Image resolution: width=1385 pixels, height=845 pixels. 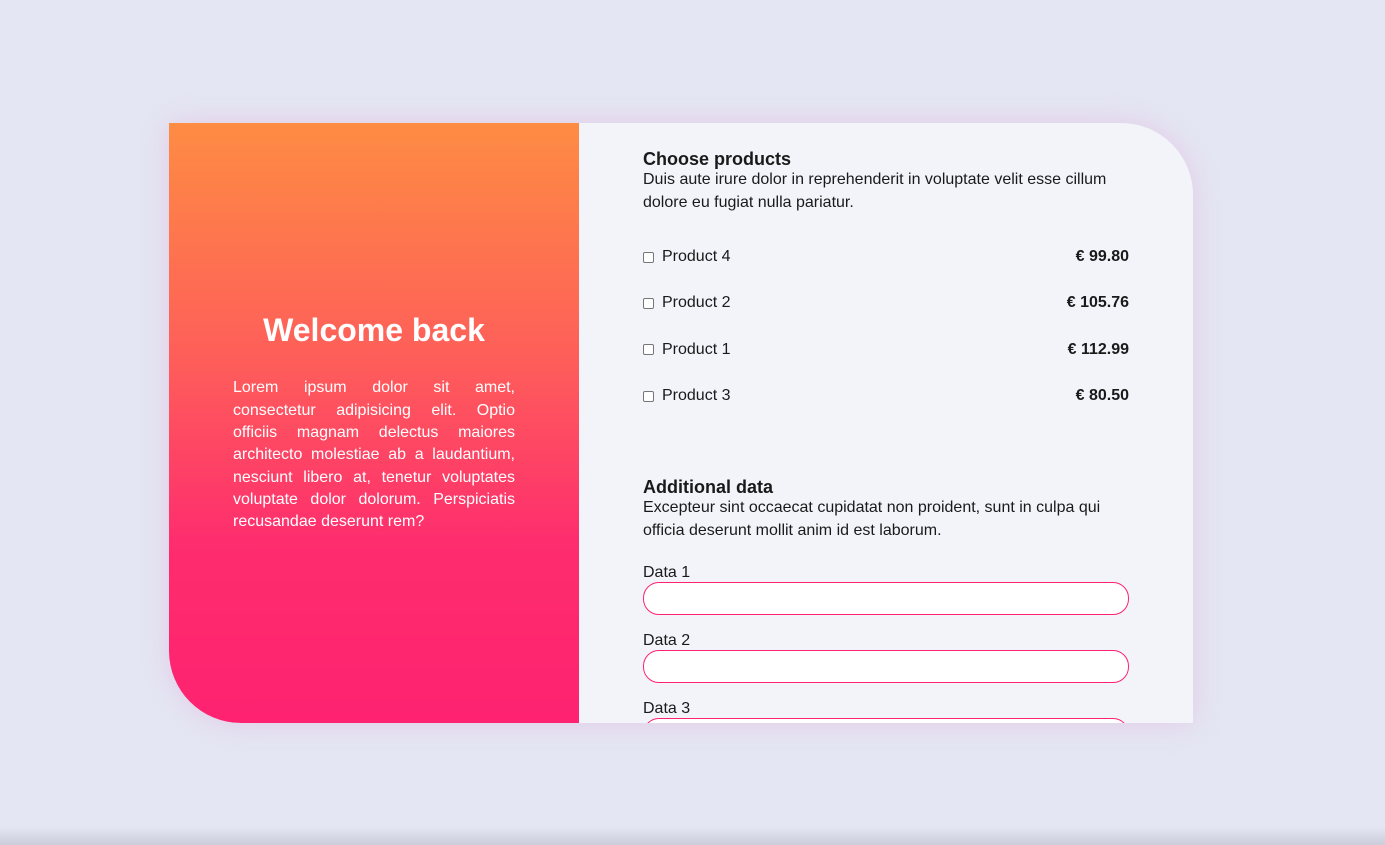 What do you see at coordinates (374, 330) in the screenshot?
I see `welcome-title: Welcome back` at bounding box center [374, 330].